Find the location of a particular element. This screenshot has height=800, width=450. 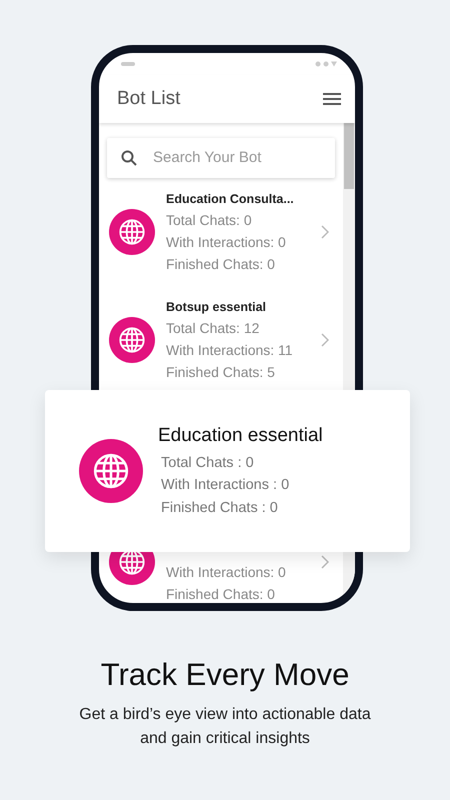

status-icons is located at coordinates (326, 64).